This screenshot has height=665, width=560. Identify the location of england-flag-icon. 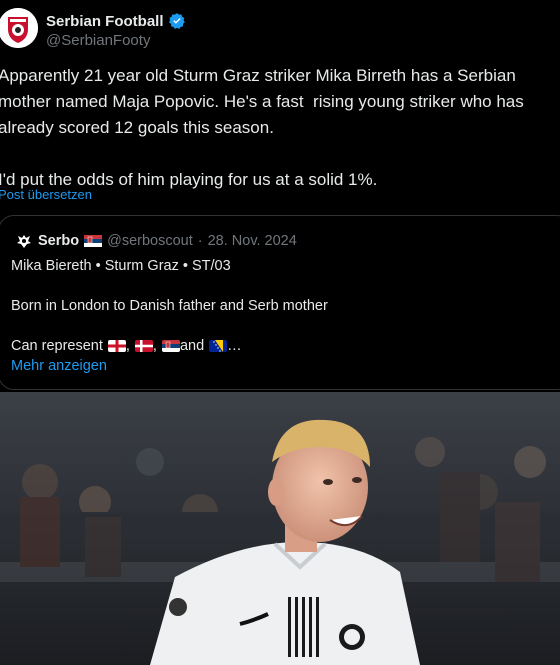
(116, 346).